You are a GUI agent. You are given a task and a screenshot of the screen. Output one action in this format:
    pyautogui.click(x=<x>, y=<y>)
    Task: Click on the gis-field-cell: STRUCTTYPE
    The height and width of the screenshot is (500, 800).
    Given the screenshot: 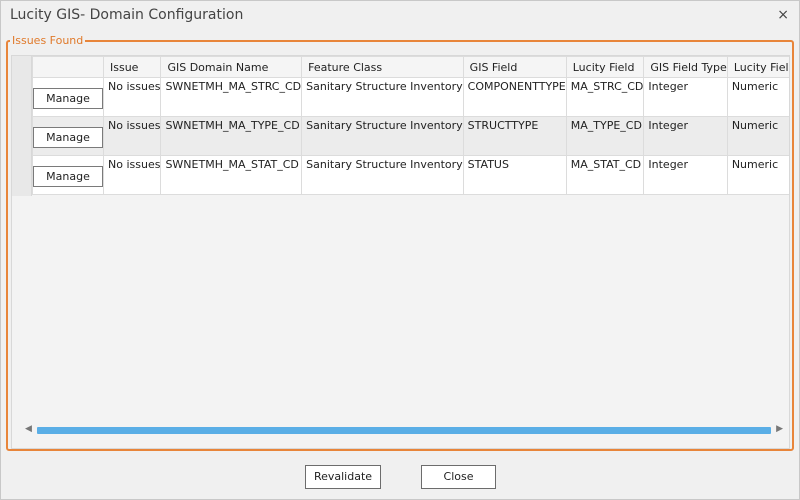 What is the action you would take?
    pyautogui.click(x=514, y=136)
    